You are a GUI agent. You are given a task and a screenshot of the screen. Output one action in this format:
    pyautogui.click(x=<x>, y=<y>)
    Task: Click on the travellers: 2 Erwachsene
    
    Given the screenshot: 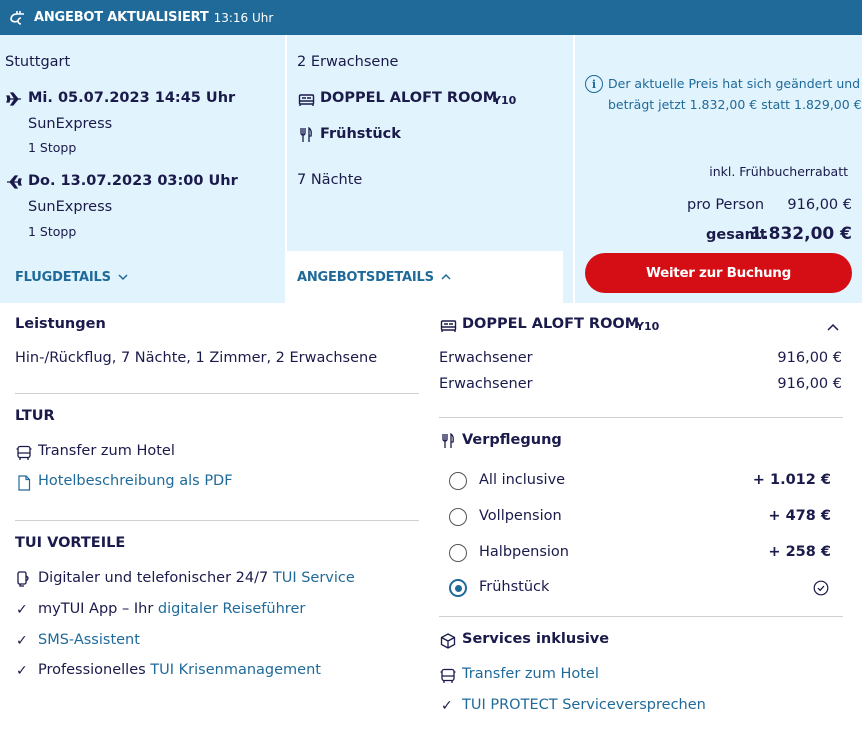 What is the action you would take?
    pyautogui.click(x=348, y=62)
    